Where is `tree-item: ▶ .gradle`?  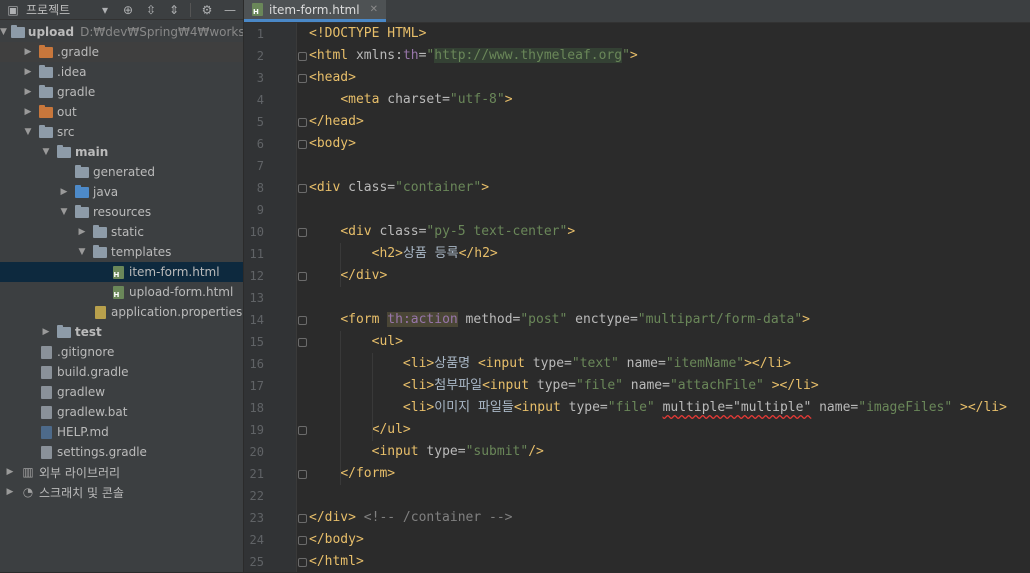
tree-item: ▶ .gradle is located at coordinates (121, 52).